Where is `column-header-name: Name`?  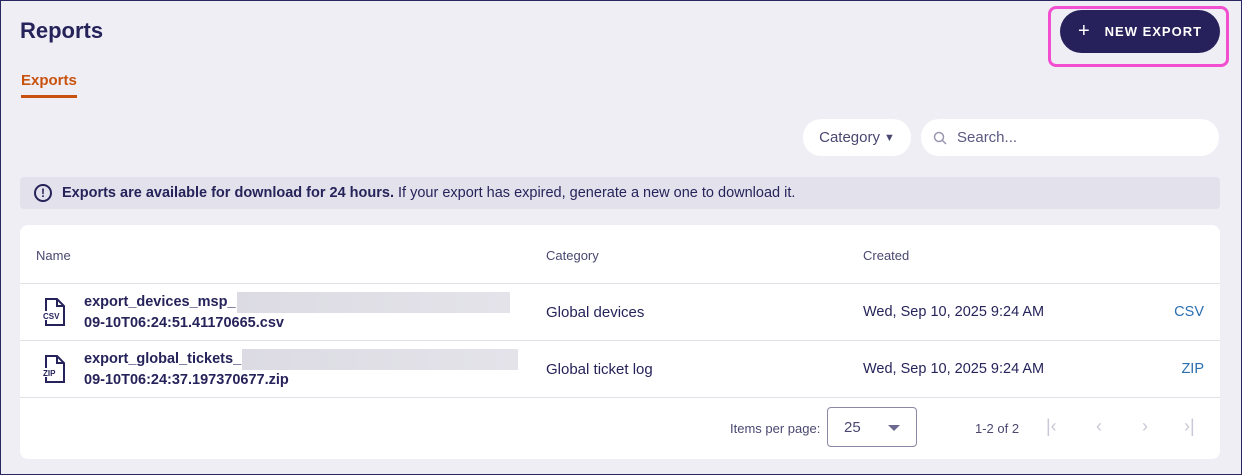 column-header-name: Name is located at coordinates (53, 255).